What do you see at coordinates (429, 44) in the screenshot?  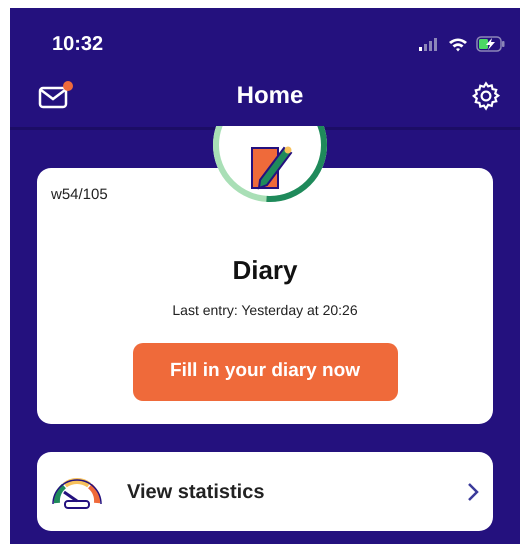 I see `signal-icon` at bounding box center [429, 44].